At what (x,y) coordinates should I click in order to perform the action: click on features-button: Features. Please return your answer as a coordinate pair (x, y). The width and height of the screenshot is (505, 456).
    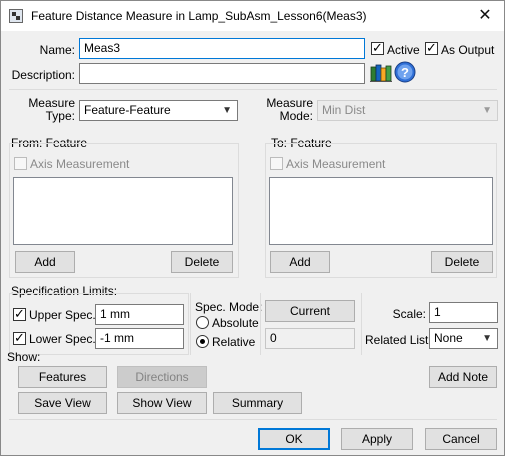
    Looking at the image, I should click on (62, 377).